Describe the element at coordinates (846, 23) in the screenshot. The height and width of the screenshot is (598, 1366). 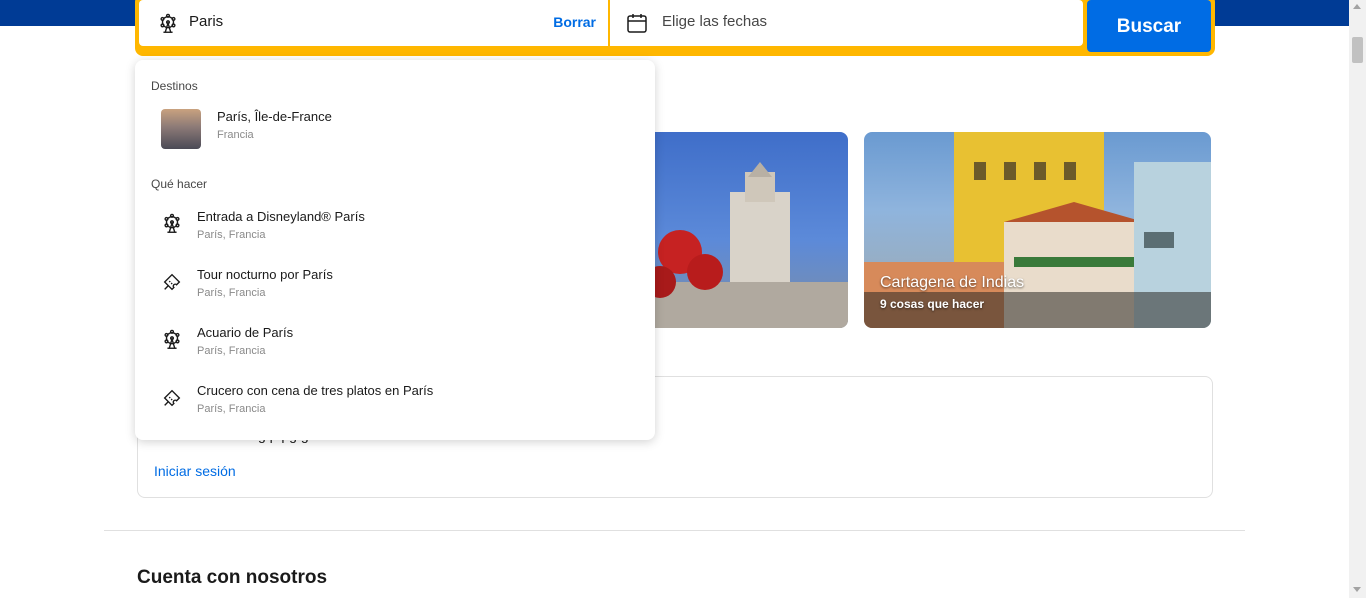
I see `date-field: Elige las fechas` at that location.